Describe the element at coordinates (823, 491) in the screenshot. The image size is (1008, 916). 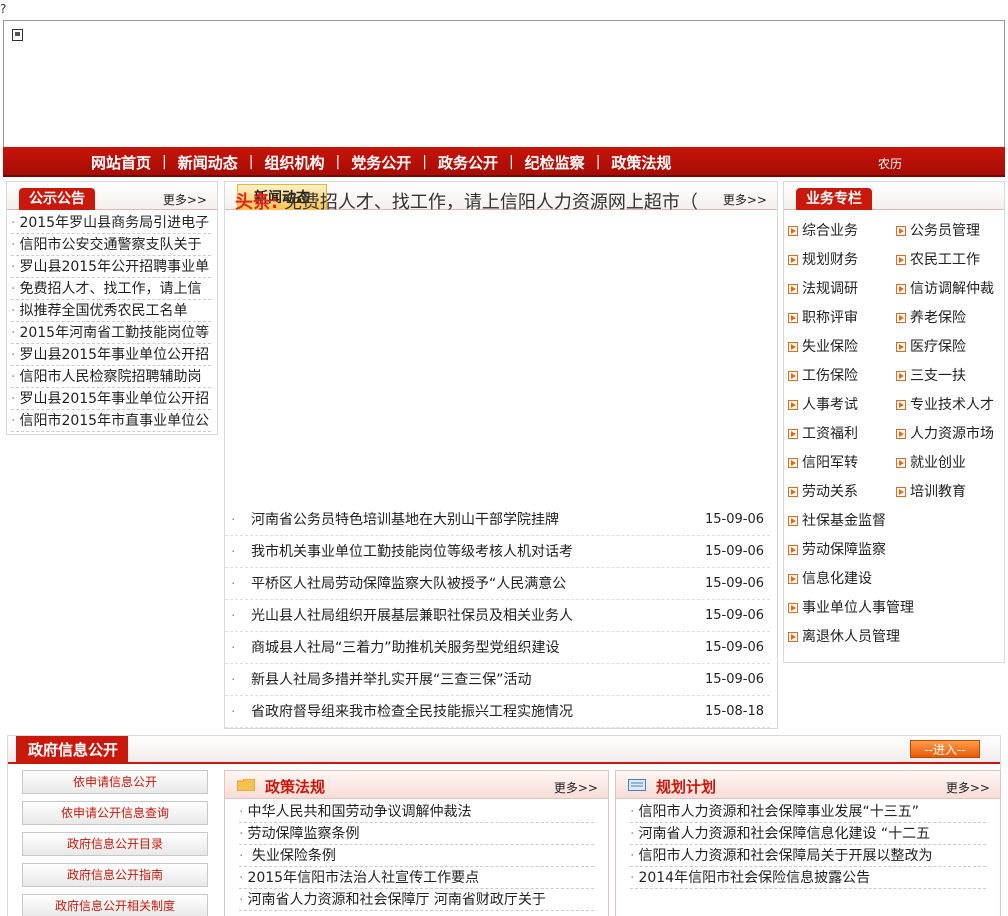
I see `business-link: 劳动关系` at that location.